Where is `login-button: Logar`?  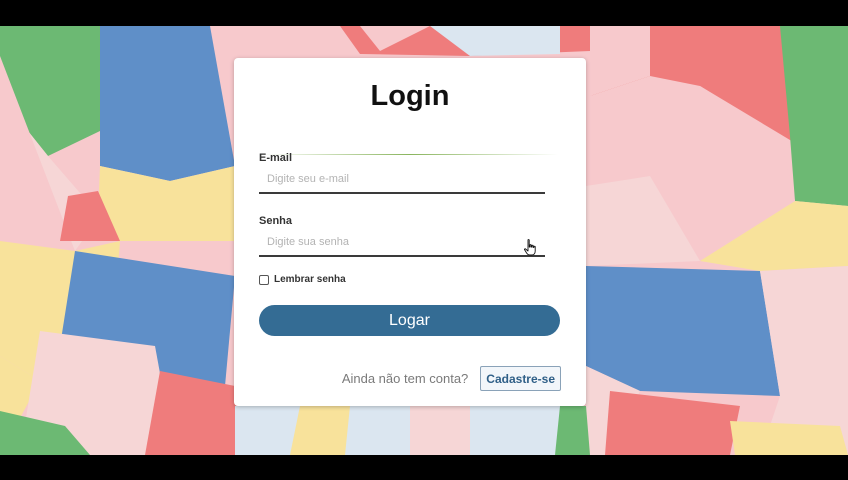
login-button: Logar is located at coordinates (409, 320).